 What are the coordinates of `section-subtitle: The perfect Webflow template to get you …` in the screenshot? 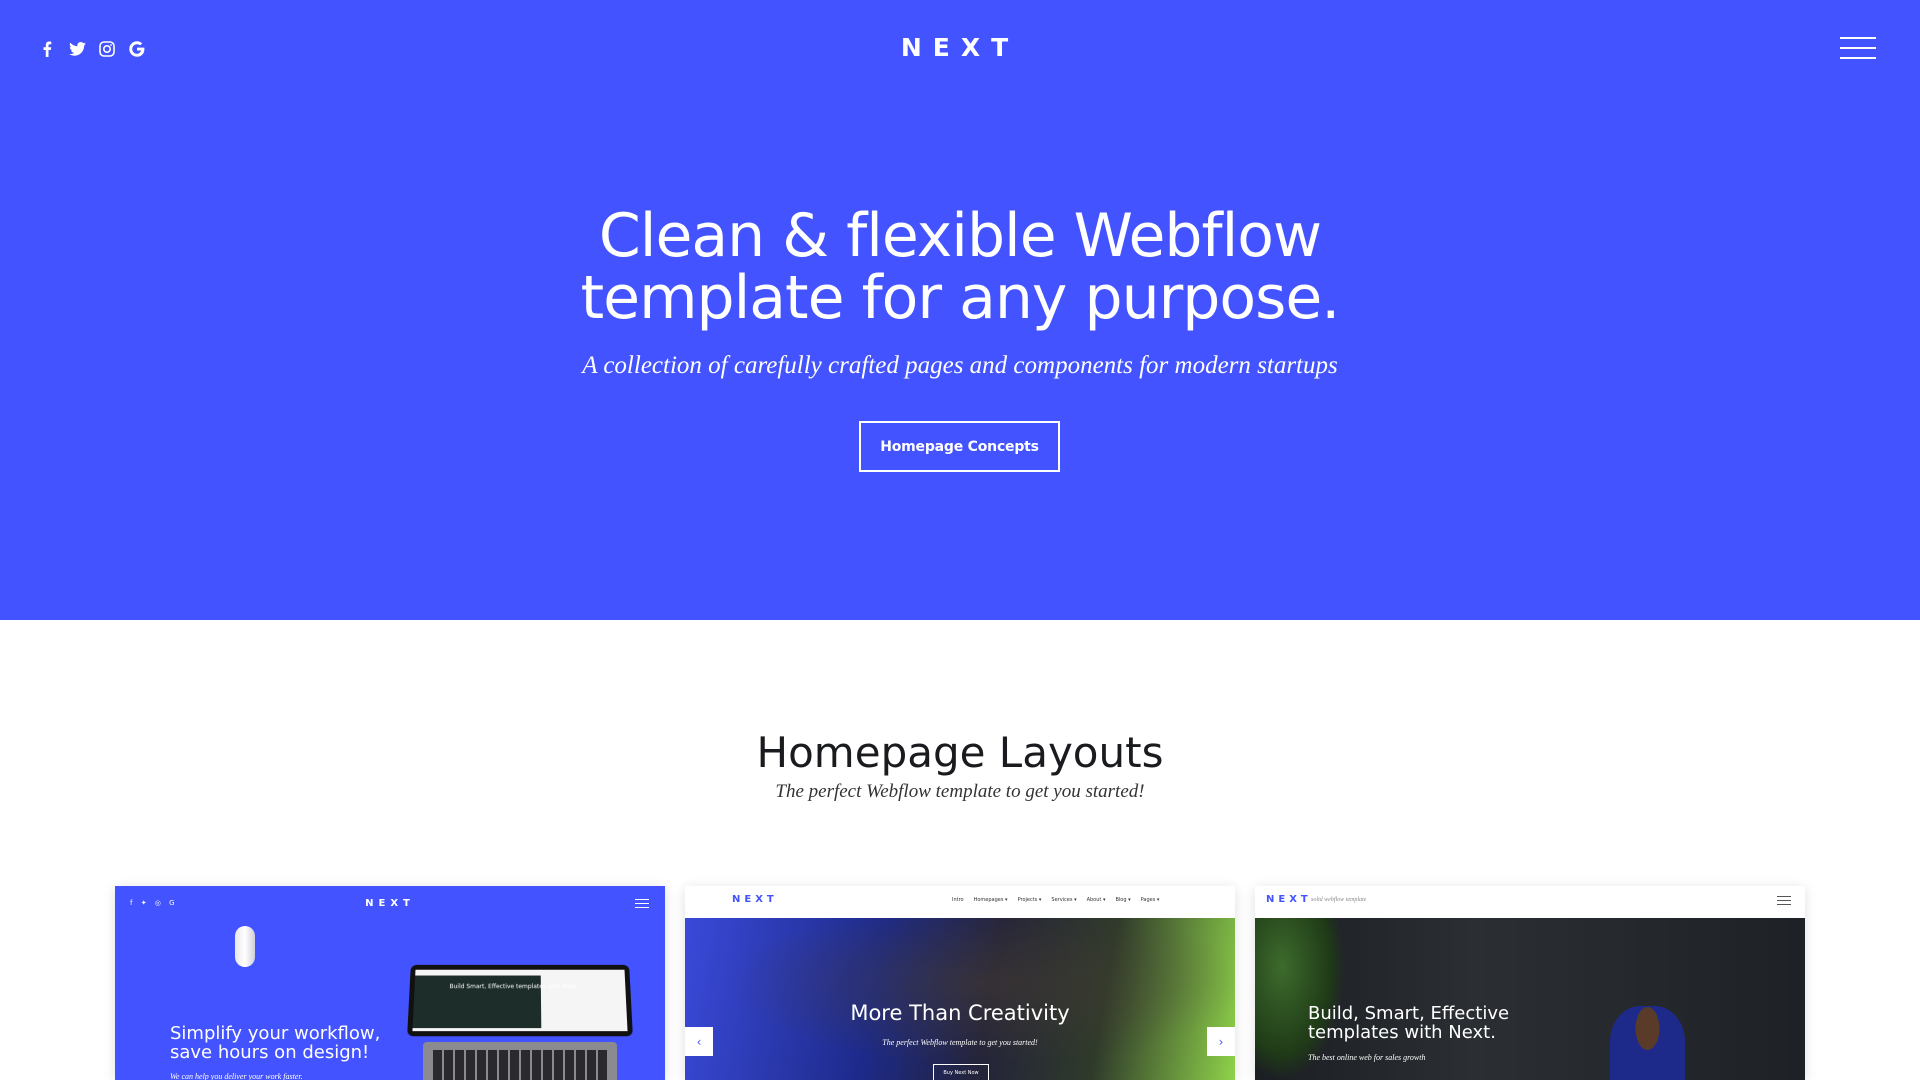 It's located at (960, 791).